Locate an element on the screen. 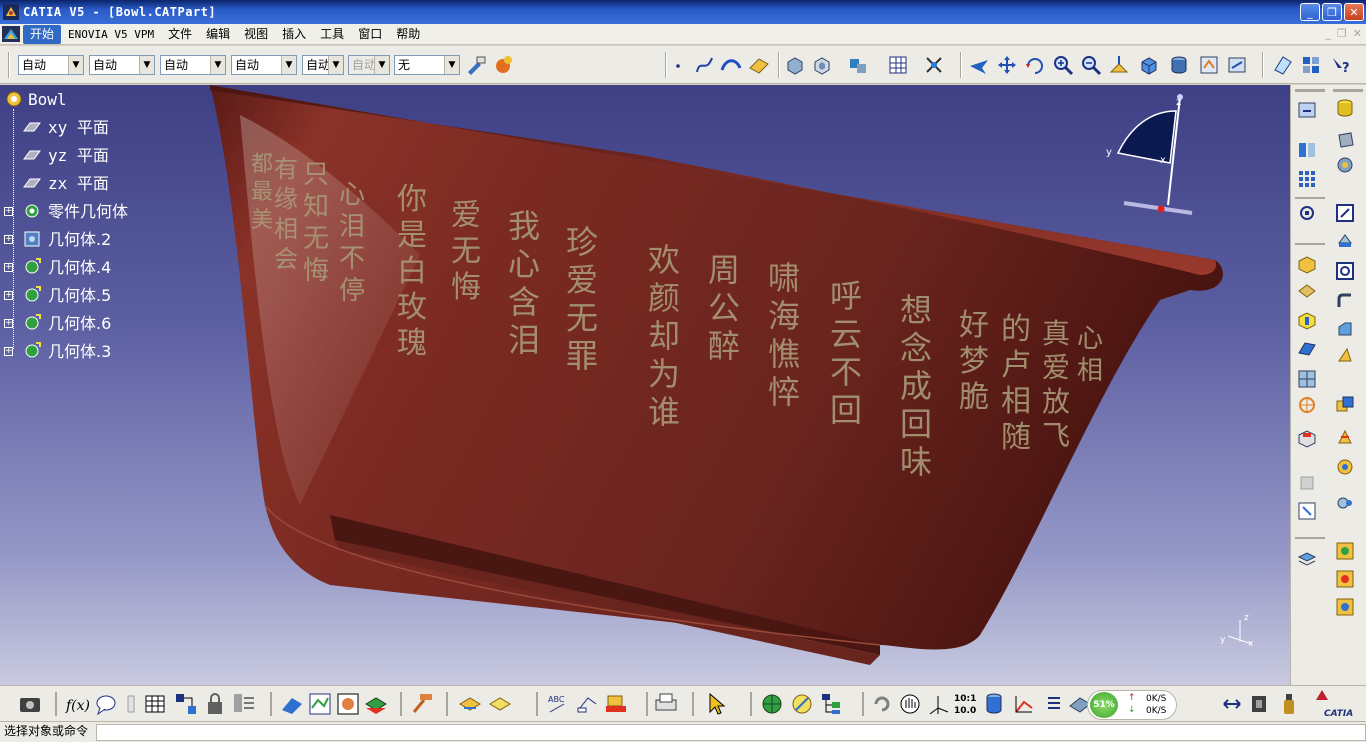 This screenshot has width=1366, height=742. spline-icon is located at coordinates (705, 65).